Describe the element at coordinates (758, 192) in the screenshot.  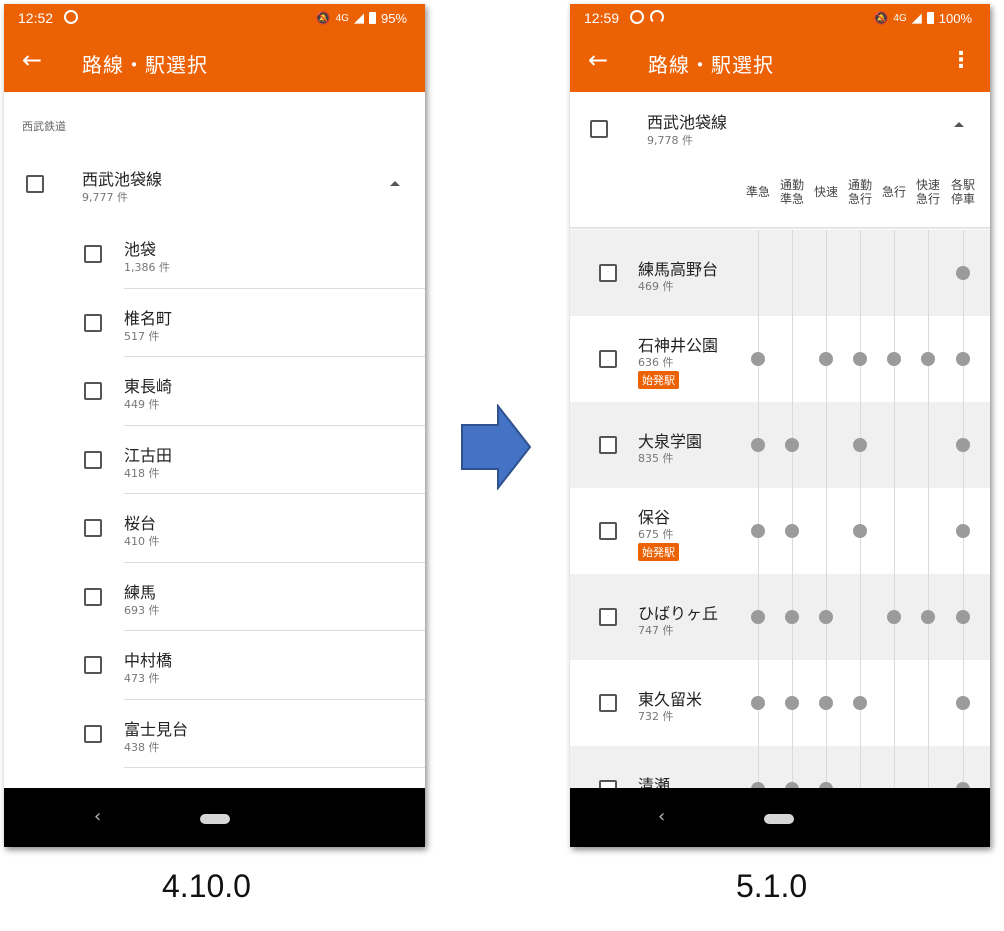
I see `train-type-header: 準急` at that location.